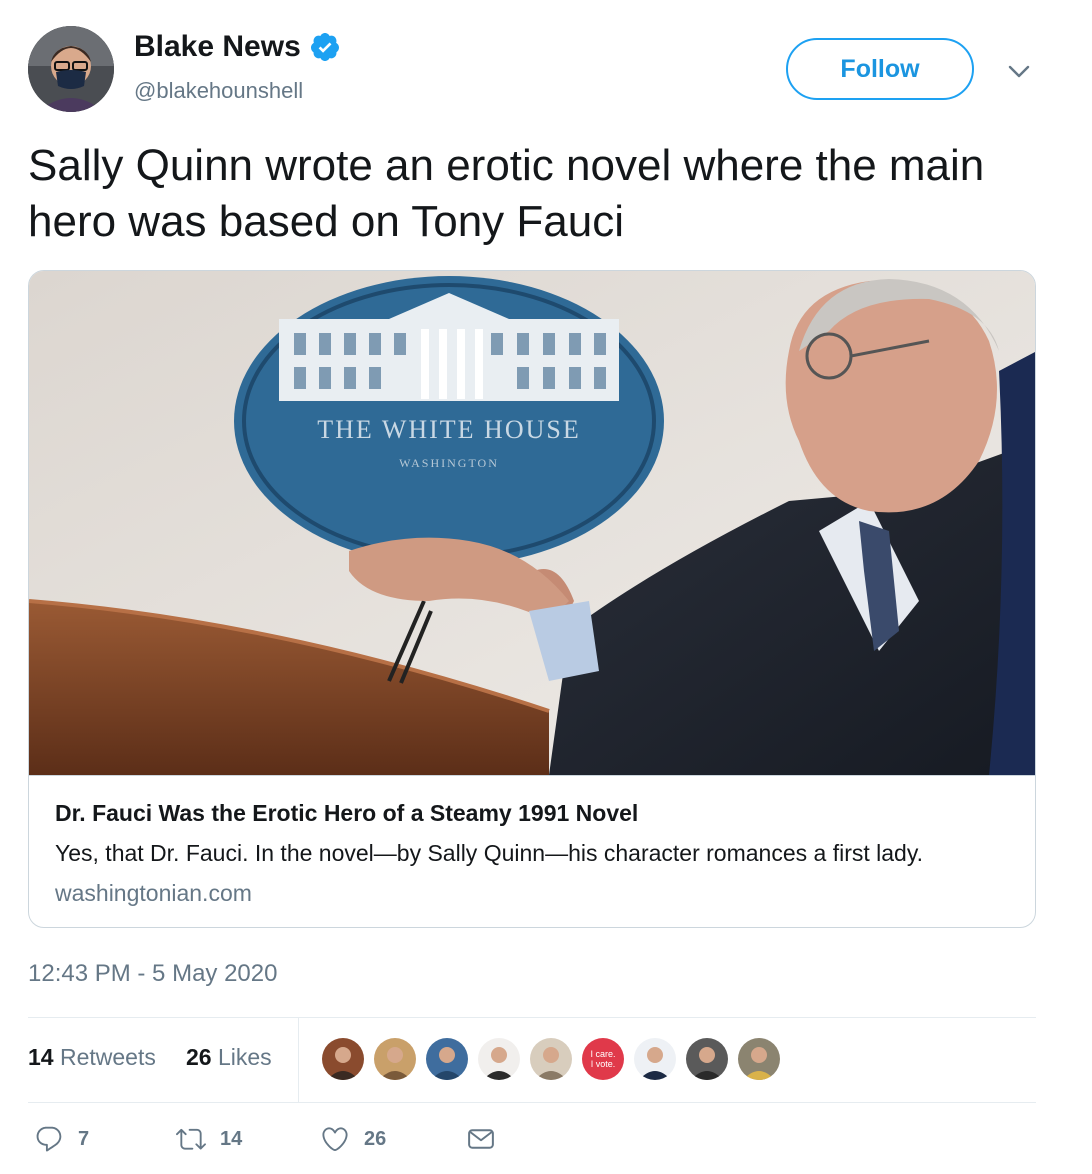 This screenshot has width=1092, height=1174. Describe the element at coordinates (49, 1139) in the screenshot. I see `reply-icon` at that location.